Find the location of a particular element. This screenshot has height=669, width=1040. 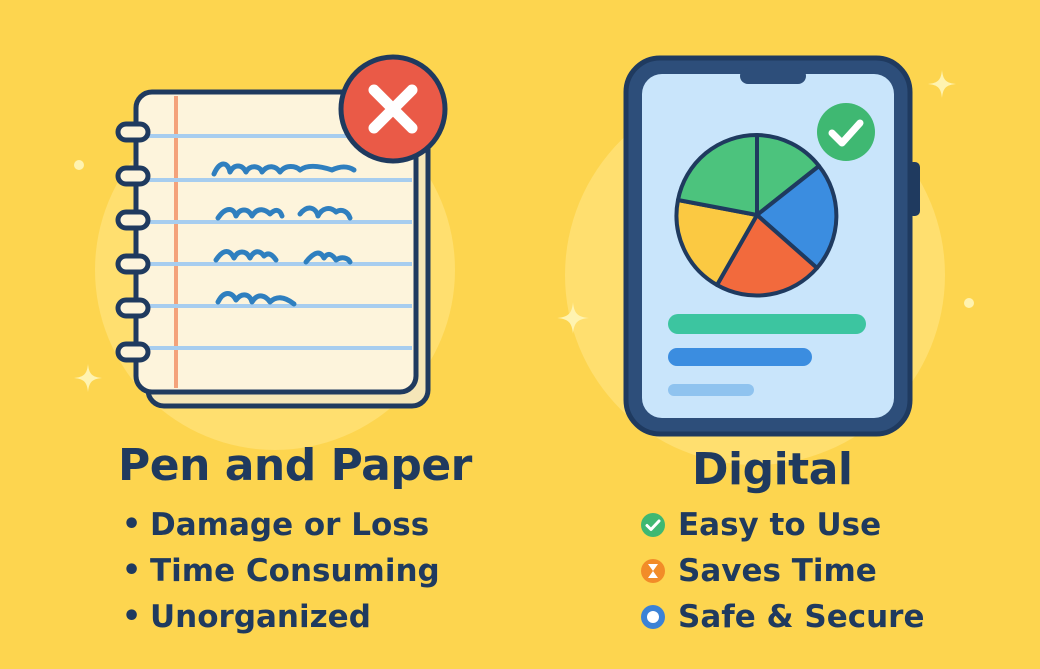

x-icon is located at coordinates (393, 109).